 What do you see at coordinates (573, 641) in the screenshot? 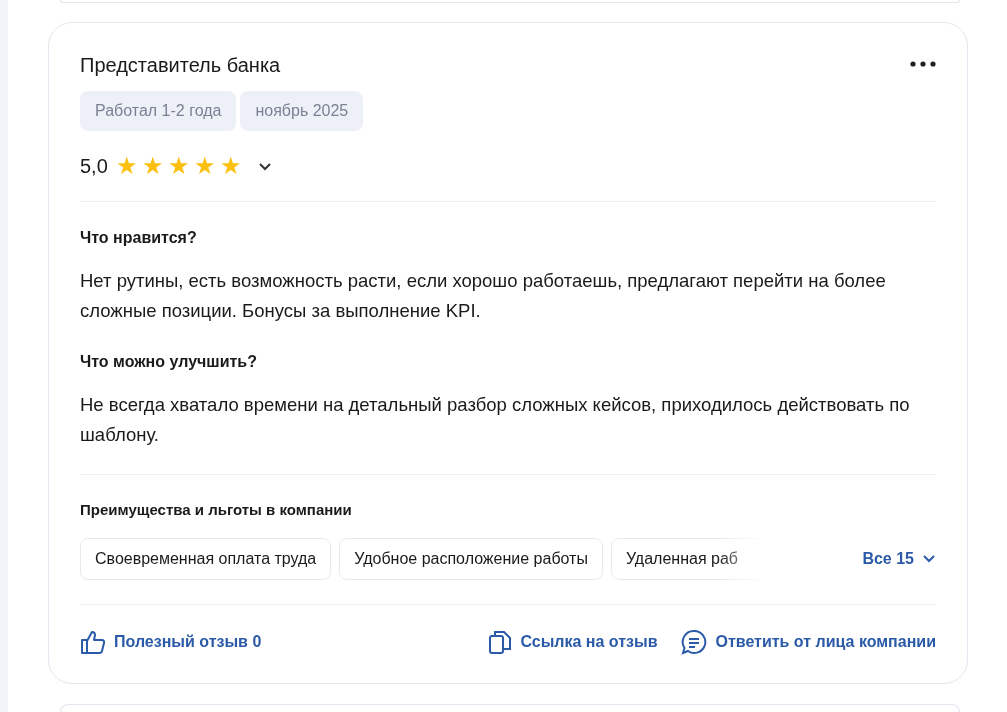
I see `link-button: Ссылка на отзыв` at bounding box center [573, 641].